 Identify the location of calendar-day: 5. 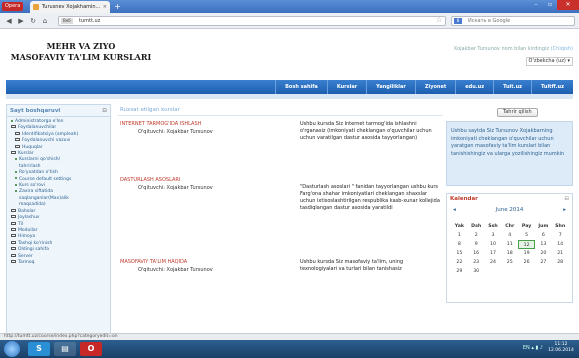
(526, 235).